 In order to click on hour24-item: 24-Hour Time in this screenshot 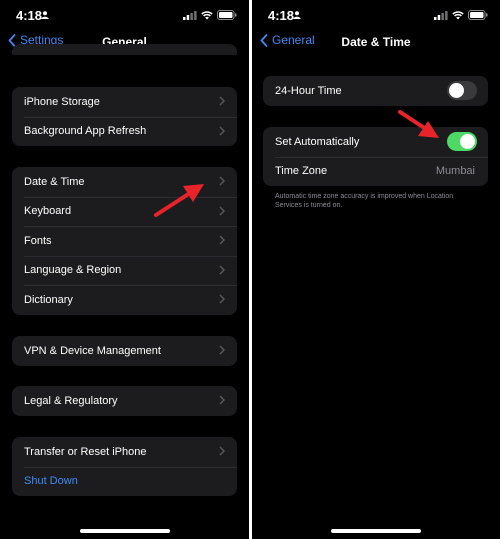, I will do `click(375, 91)`.